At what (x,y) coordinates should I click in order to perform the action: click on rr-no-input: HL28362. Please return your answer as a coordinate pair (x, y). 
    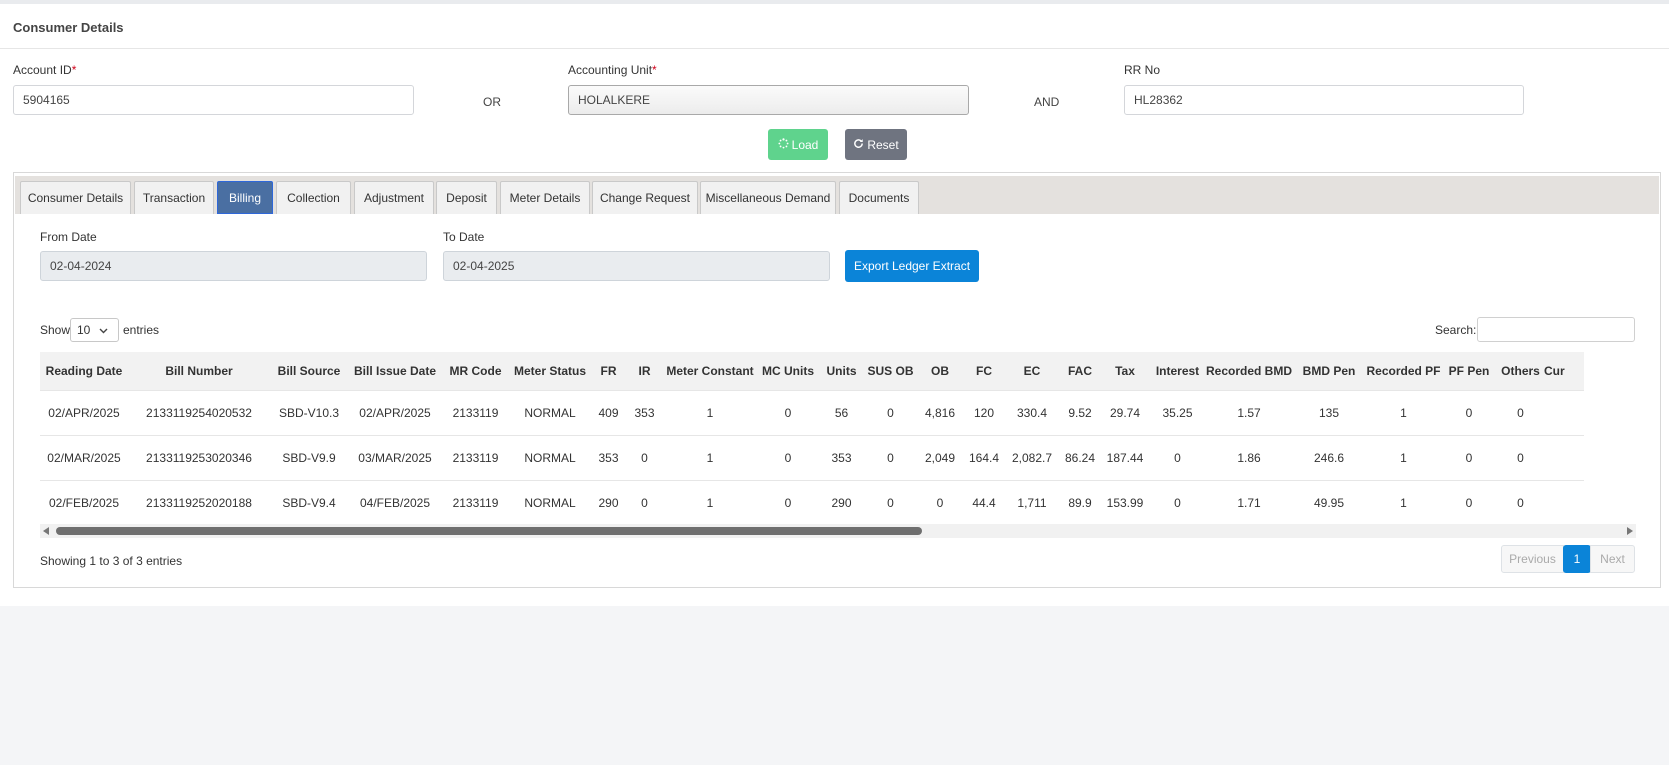
    Looking at the image, I should click on (1324, 100).